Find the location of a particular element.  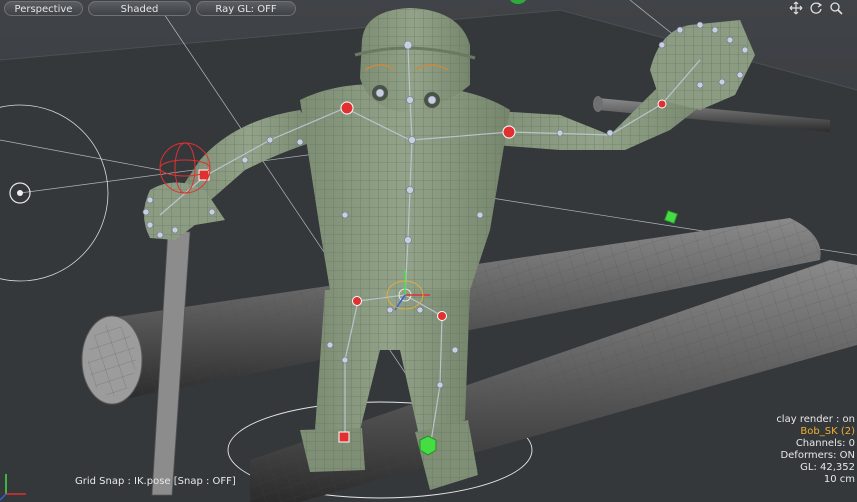

zoom-view-icon is located at coordinates (836, 8).